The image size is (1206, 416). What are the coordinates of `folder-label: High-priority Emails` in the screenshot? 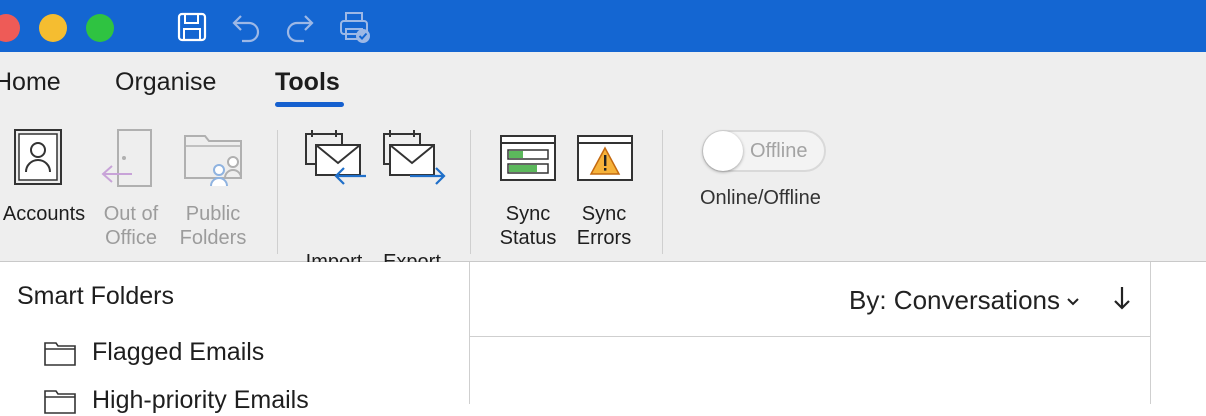 It's located at (200, 400).